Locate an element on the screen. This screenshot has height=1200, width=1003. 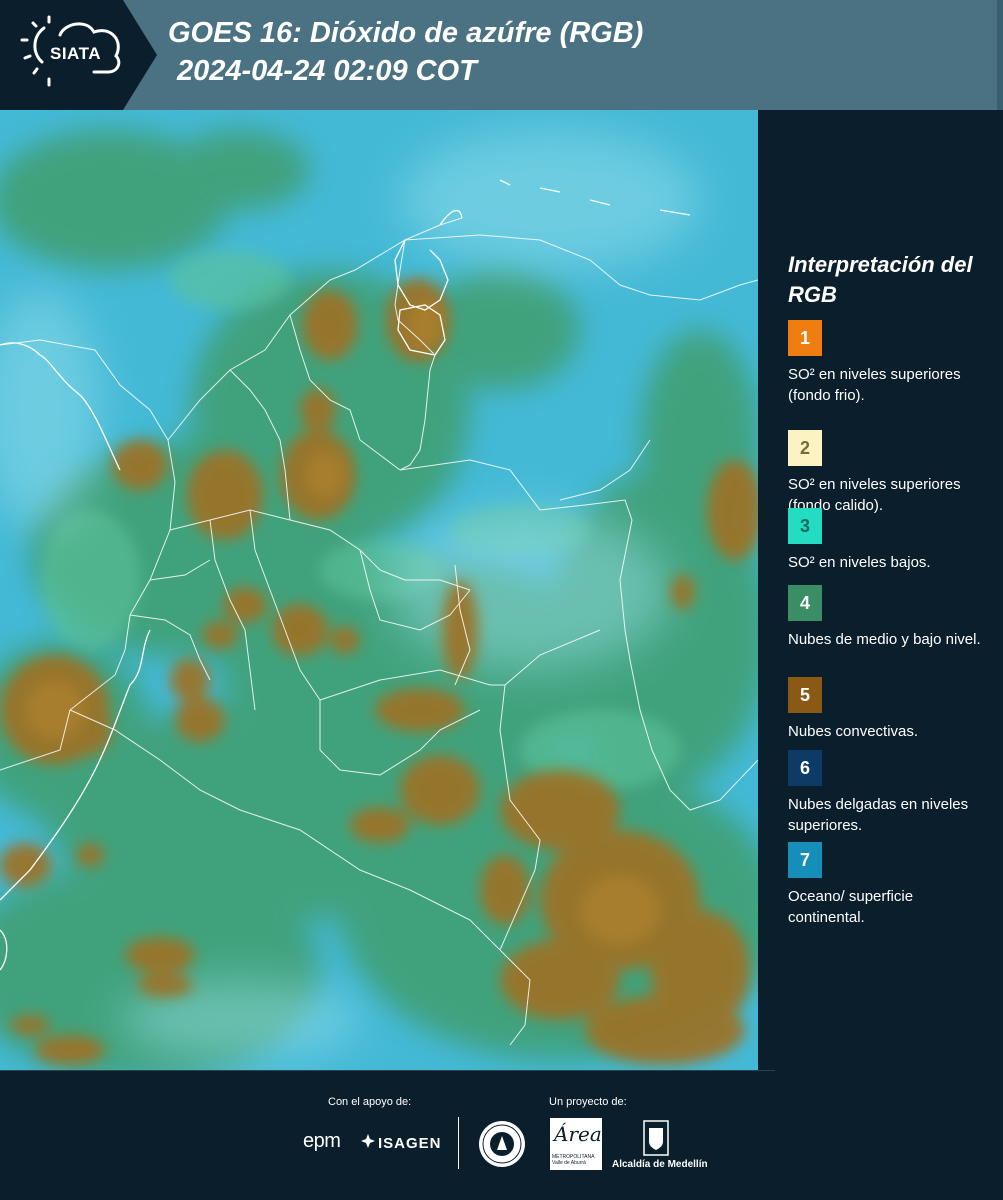
project-label: Un proyecto de: is located at coordinates (588, 1102).